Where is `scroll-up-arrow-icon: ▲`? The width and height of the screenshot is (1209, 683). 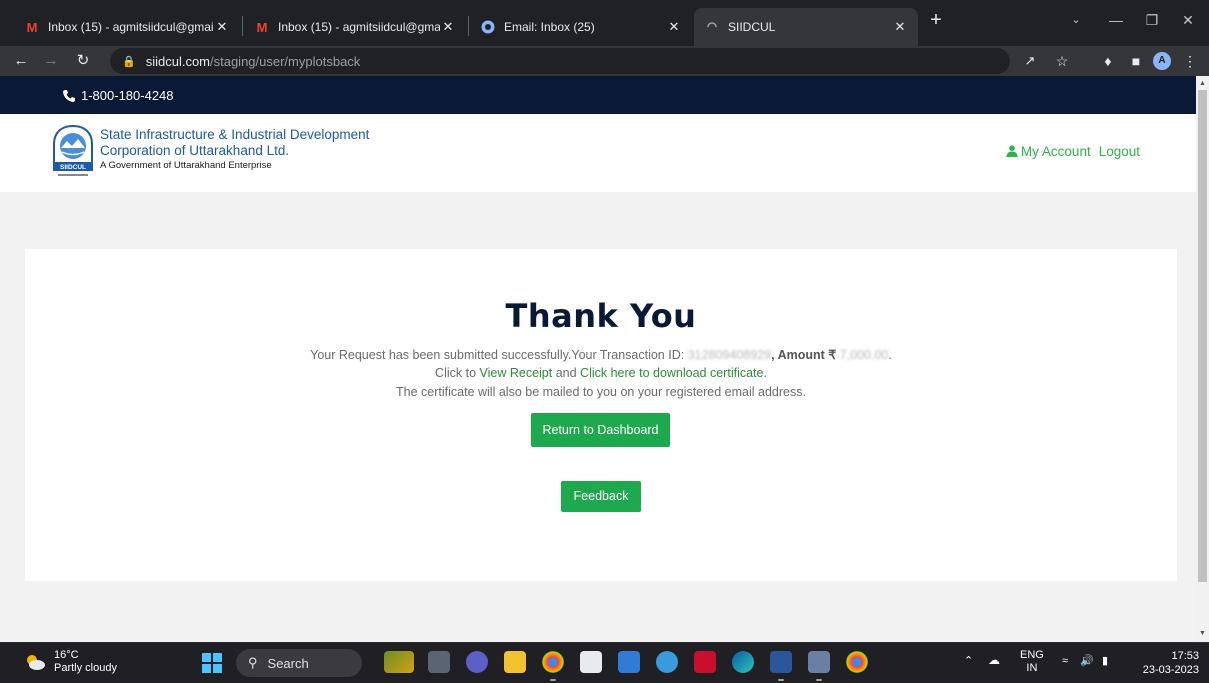 scroll-up-arrow-icon: ▲ is located at coordinates (1202, 84).